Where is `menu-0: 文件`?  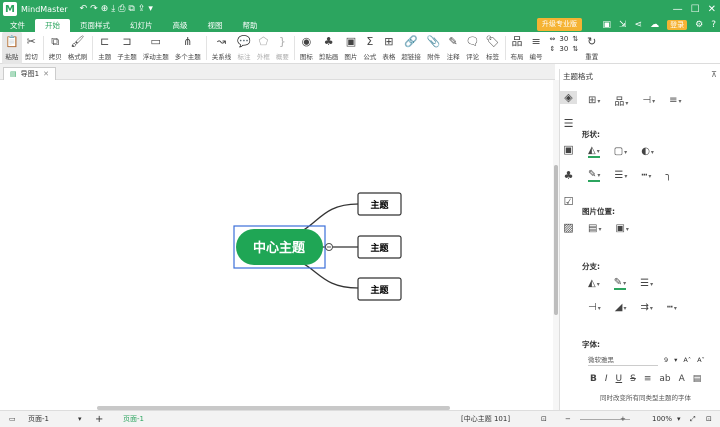
menu-0: 文件 is located at coordinates (17, 25).